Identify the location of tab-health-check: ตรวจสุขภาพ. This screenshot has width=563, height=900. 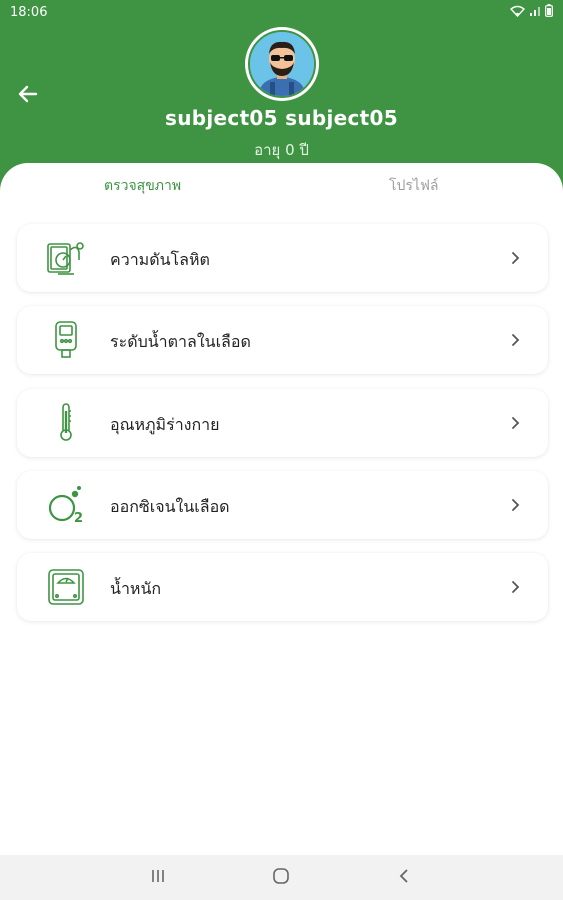
(142, 186).